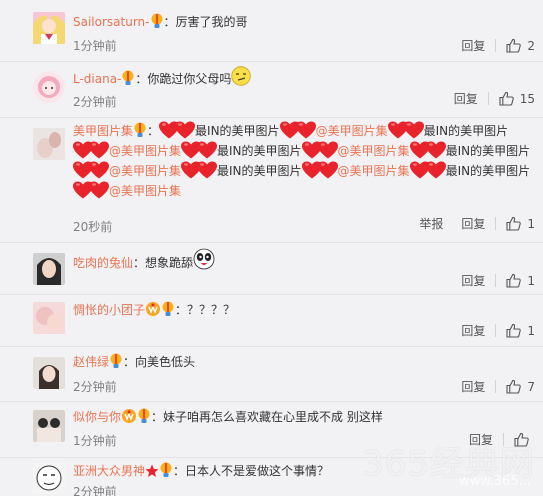 This screenshot has height=496, width=543. Describe the element at coordinates (304, 260) in the screenshot. I see `comment-text: 吃肉的兔仙：想象跪舔` at that location.